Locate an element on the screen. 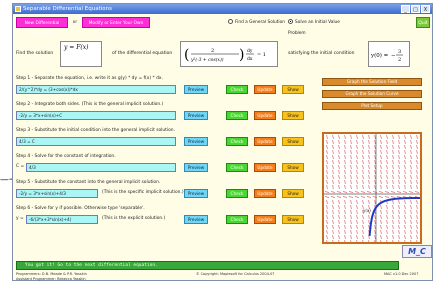 This screenshot has height=287, width=437. ivp-radio: Solve an Initial Value Problem is located at coordinates (323, 26).